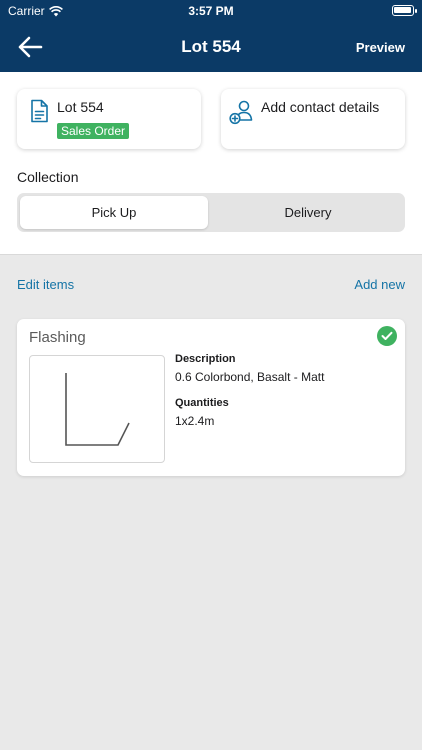  Describe the element at coordinates (205, 359) in the screenshot. I see `description-label: Description` at that location.